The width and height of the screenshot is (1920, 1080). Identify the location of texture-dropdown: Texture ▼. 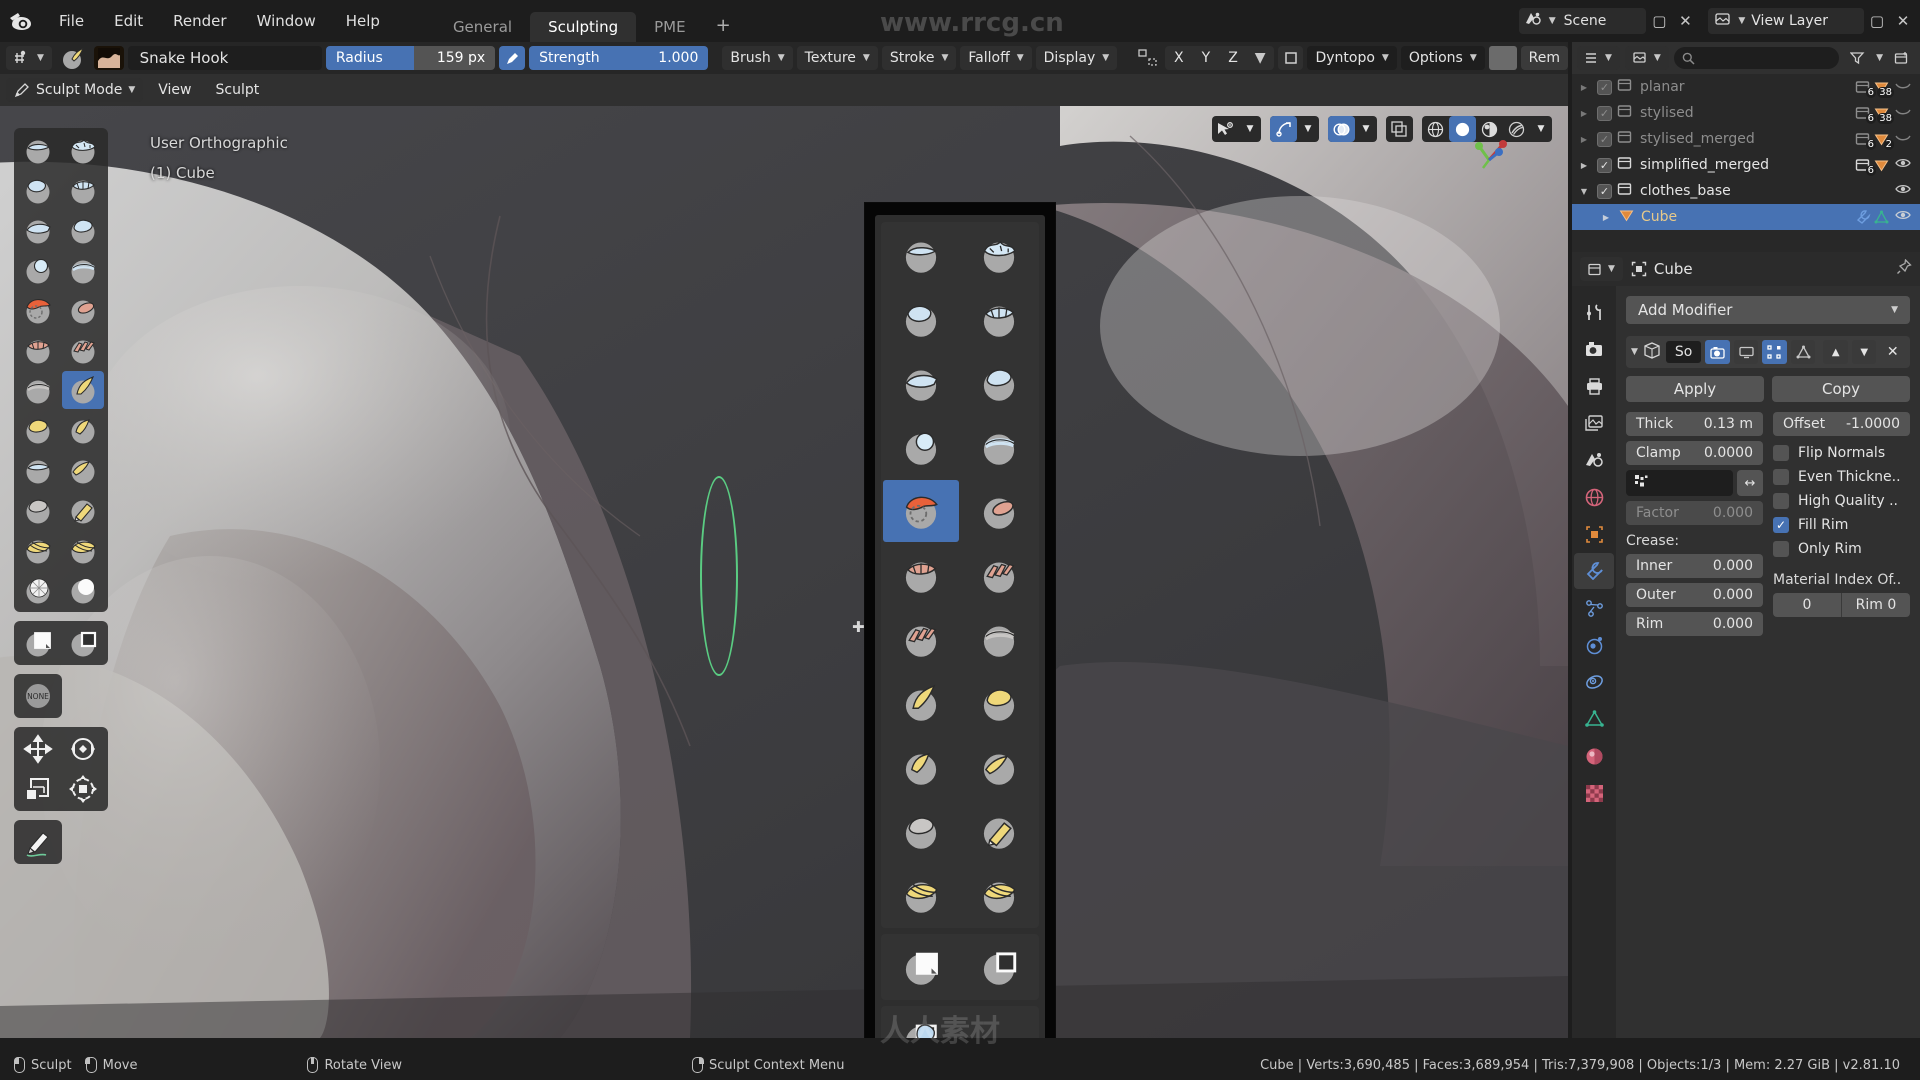
(837, 58).